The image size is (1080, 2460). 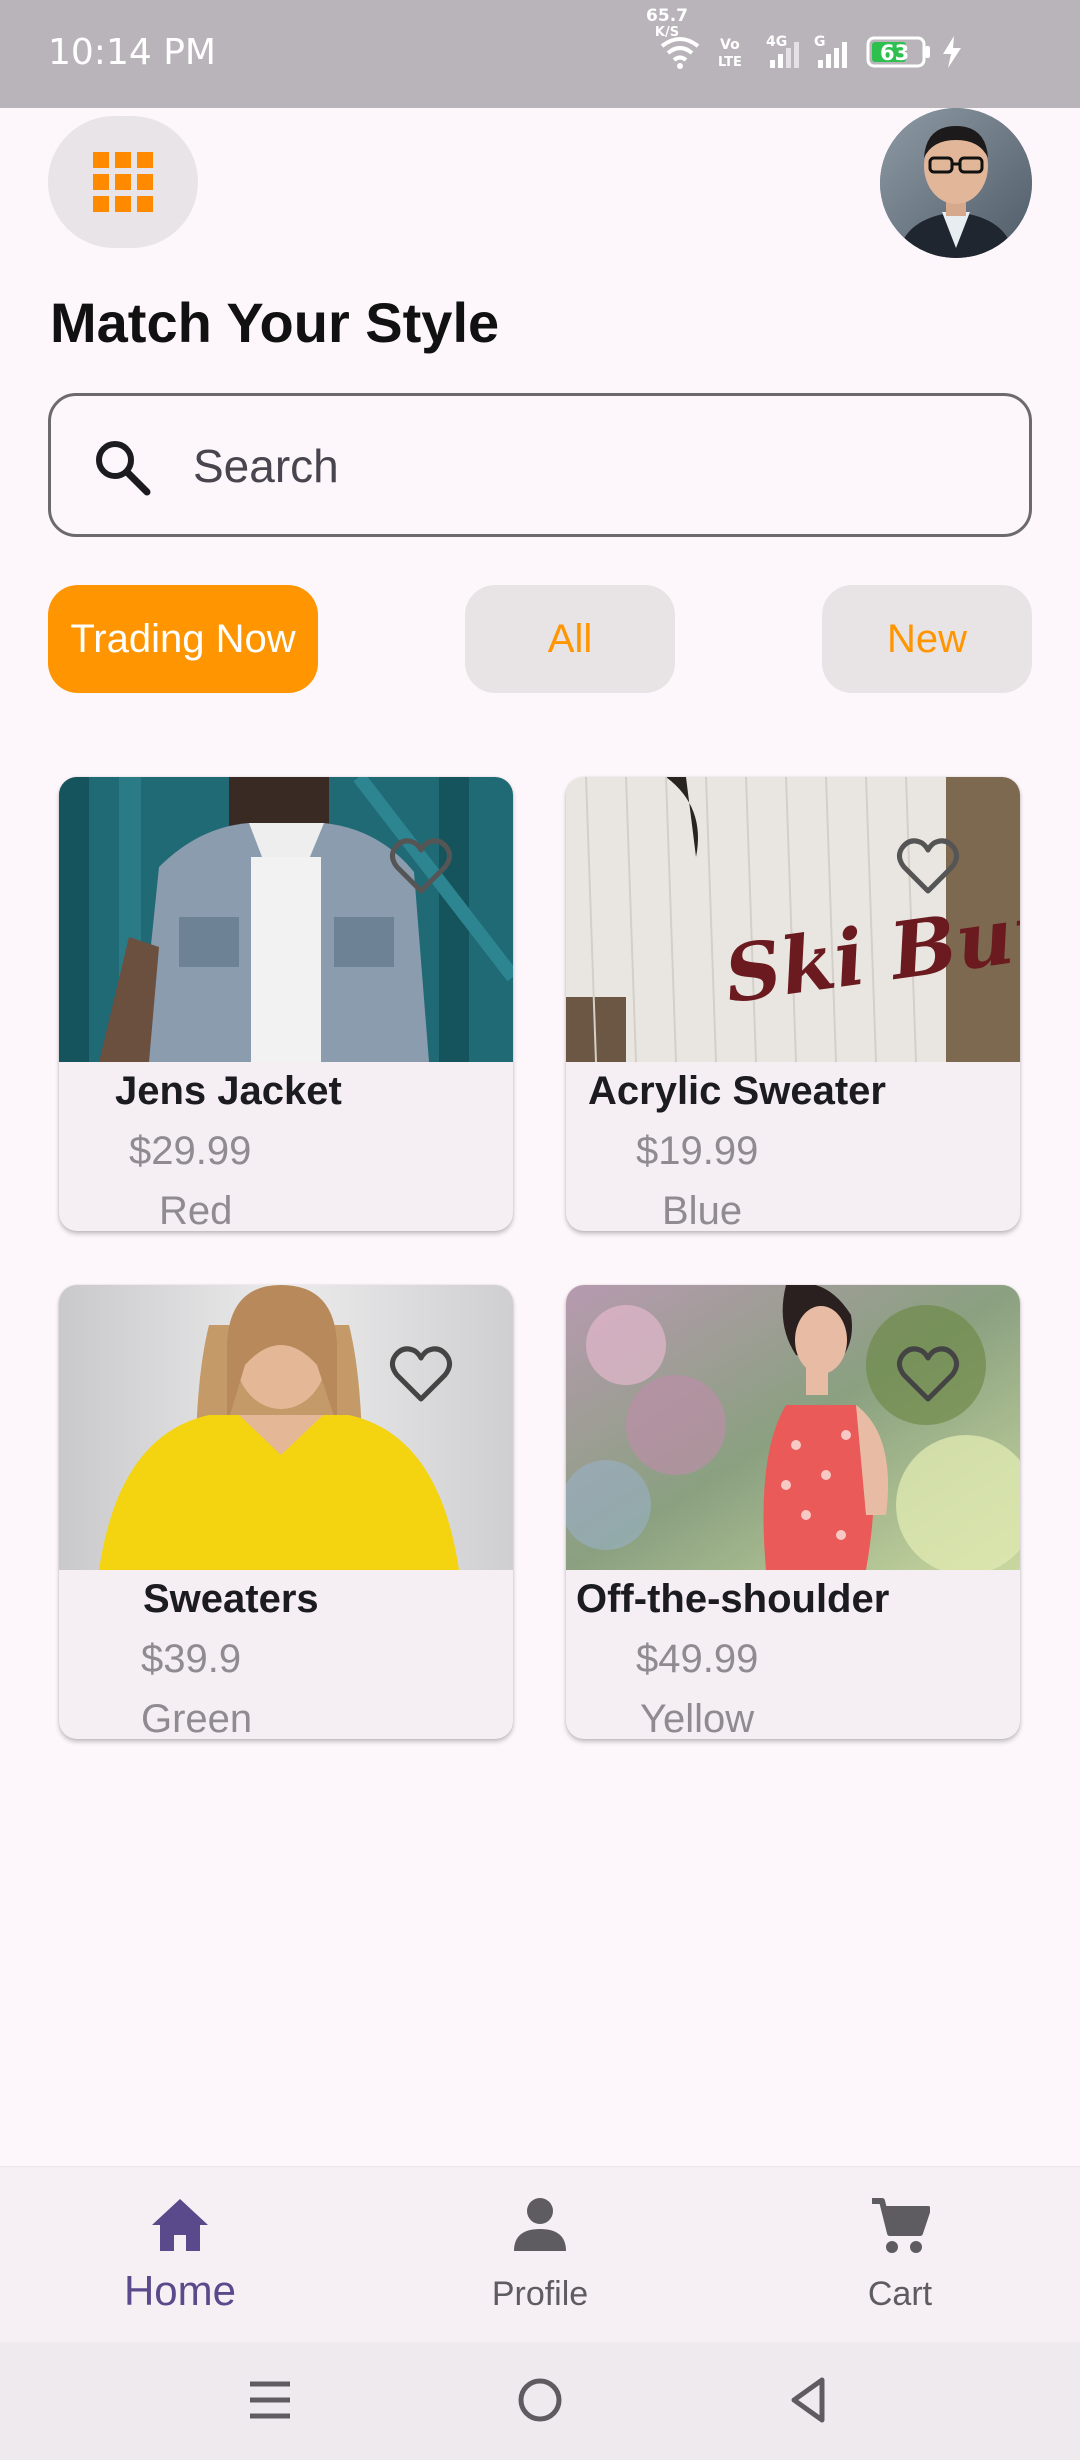 What do you see at coordinates (901, 2225) in the screenshot?
I see `cart-icon` at bounding box center [901, 2225].